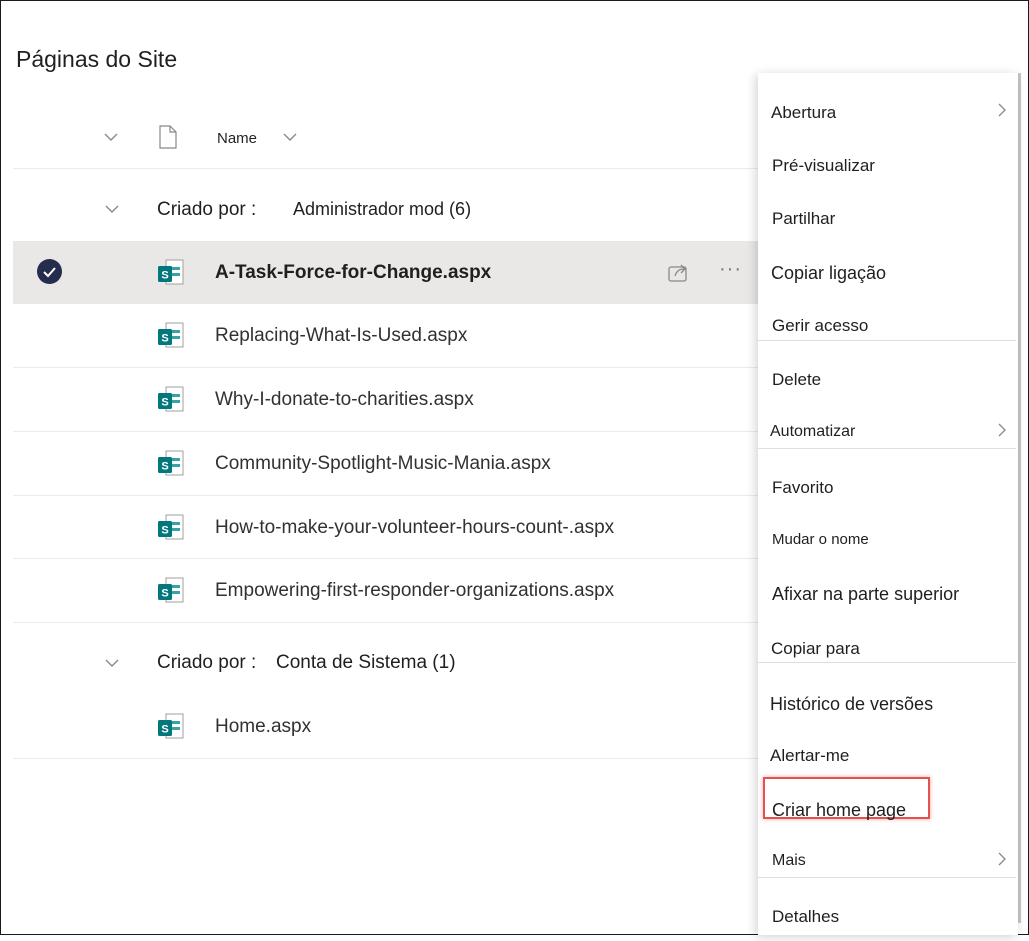  I want to click on file-name-link: Community-Spotlight-Music-Mania.aspx, so click(383, 464).